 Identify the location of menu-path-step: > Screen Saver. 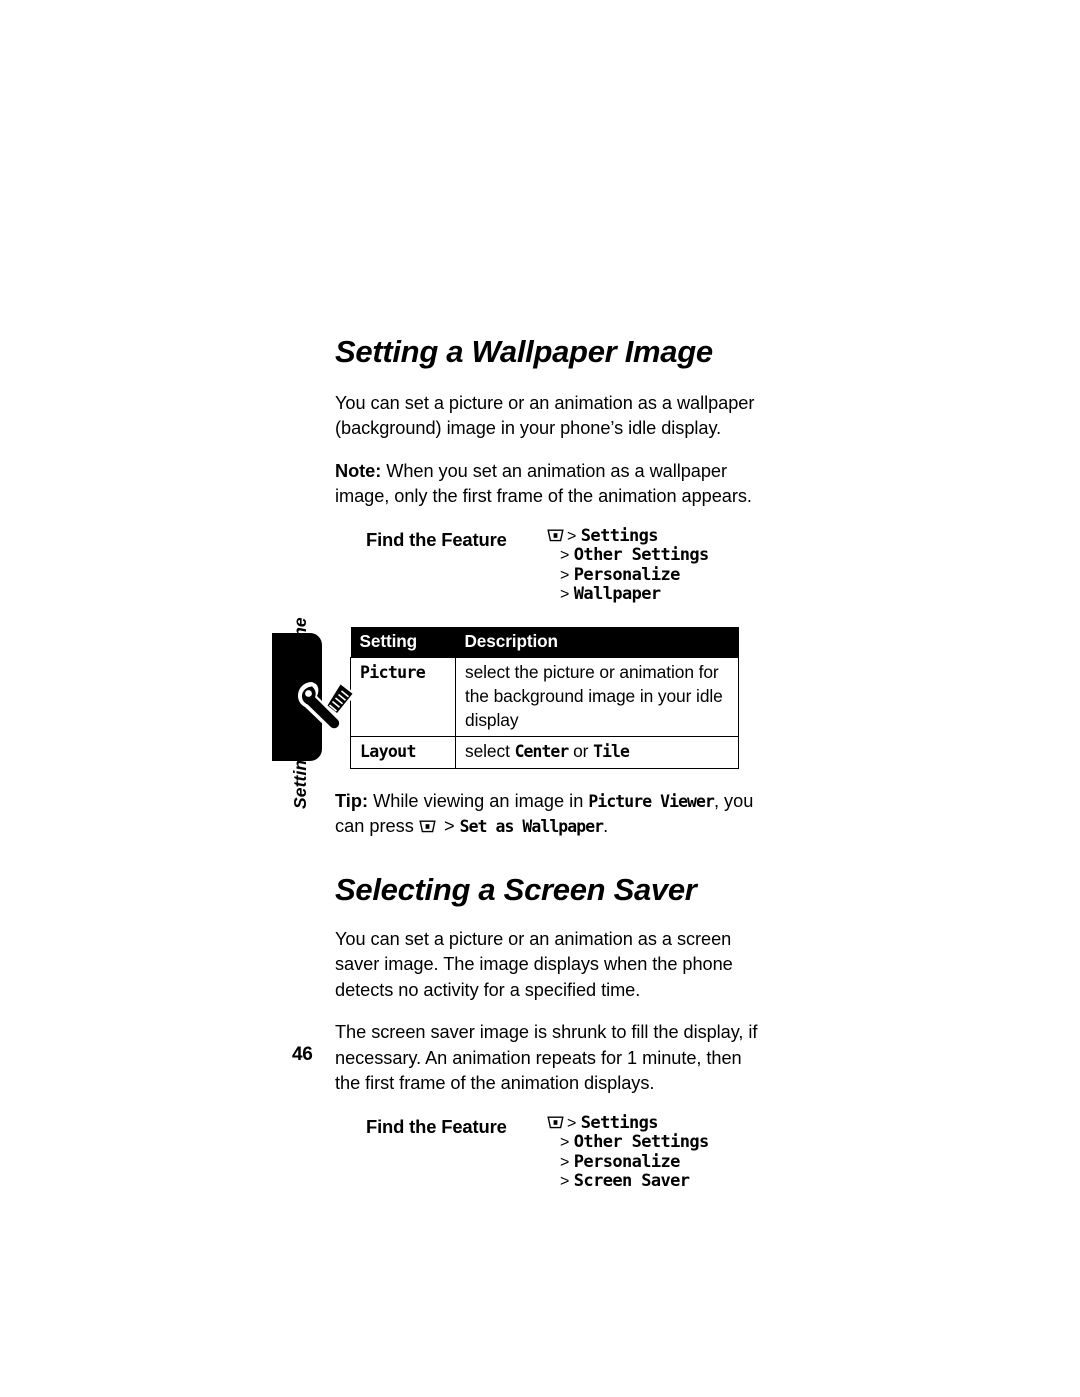
(628, 1181).